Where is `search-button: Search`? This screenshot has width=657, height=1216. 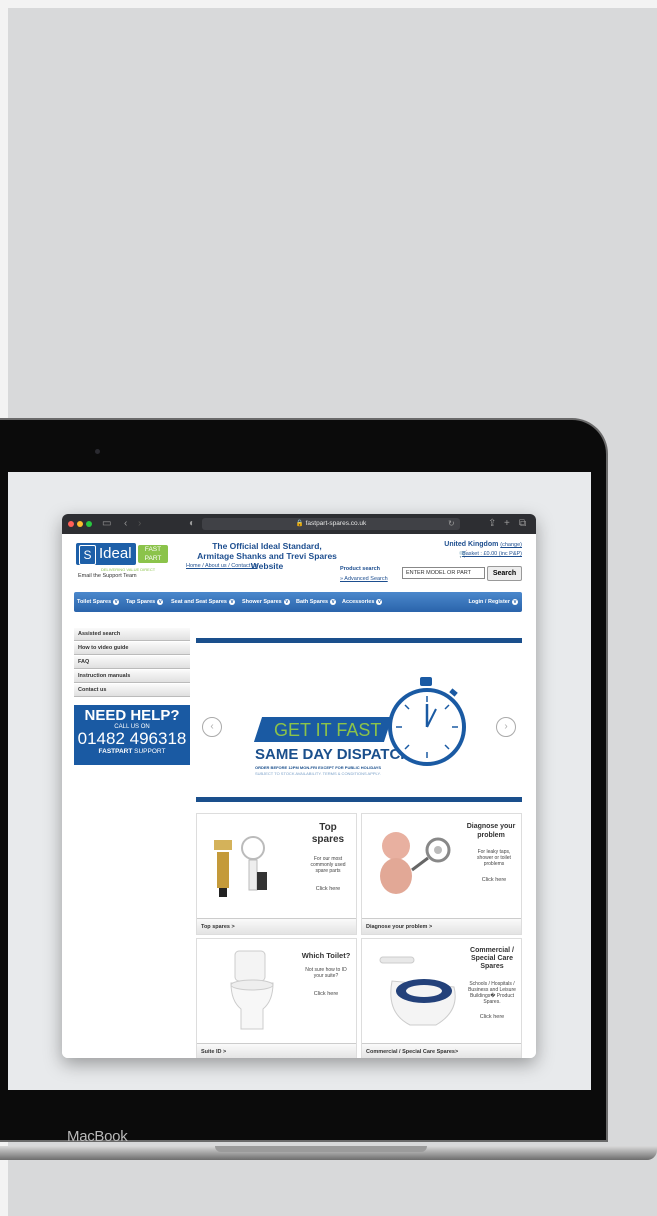 search-button: Search is located at coordinates (504, 573).